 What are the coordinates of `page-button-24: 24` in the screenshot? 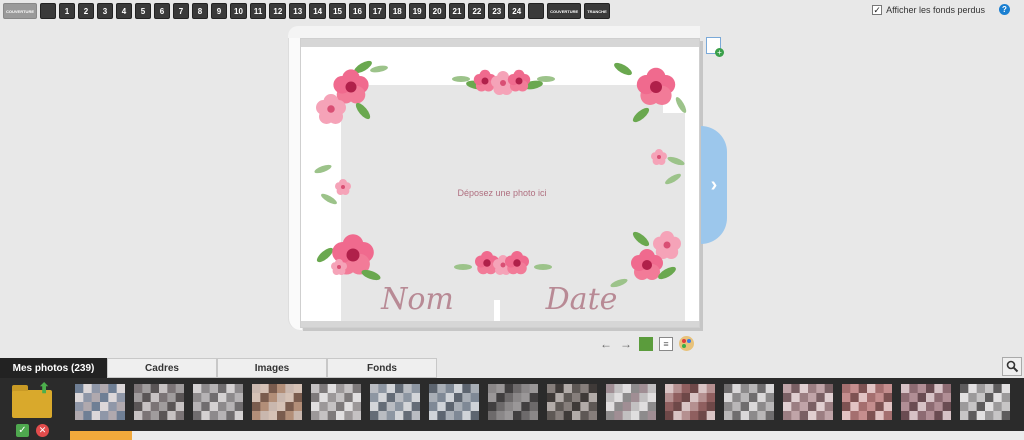 It's located at (517, 11).